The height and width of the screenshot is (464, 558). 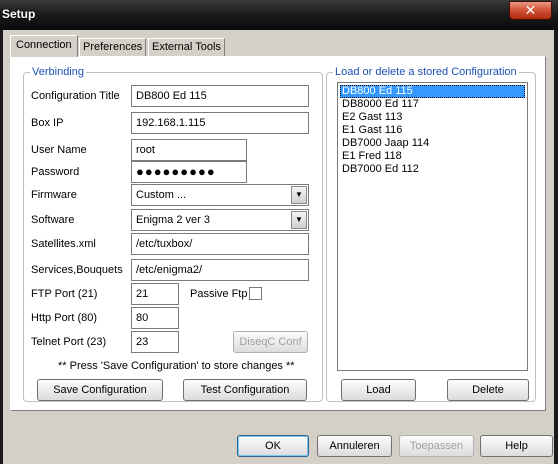 What do you see at coordinates (220, 123) in the screenshot?
I see `box-ip-input: 192.168.1.115` at bounding box center [220, 123].